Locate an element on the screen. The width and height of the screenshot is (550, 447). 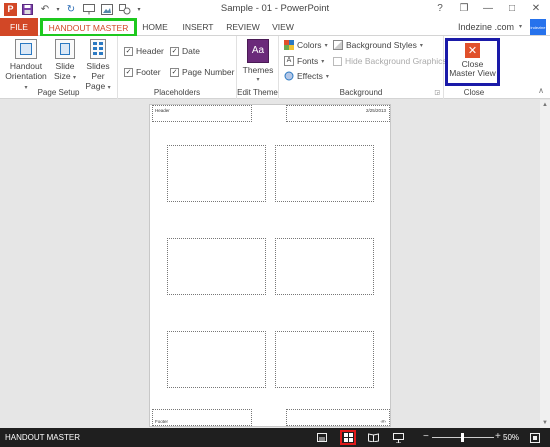
page-number-checkbox: ✓ Page Number is located at coordinates (202, 72).